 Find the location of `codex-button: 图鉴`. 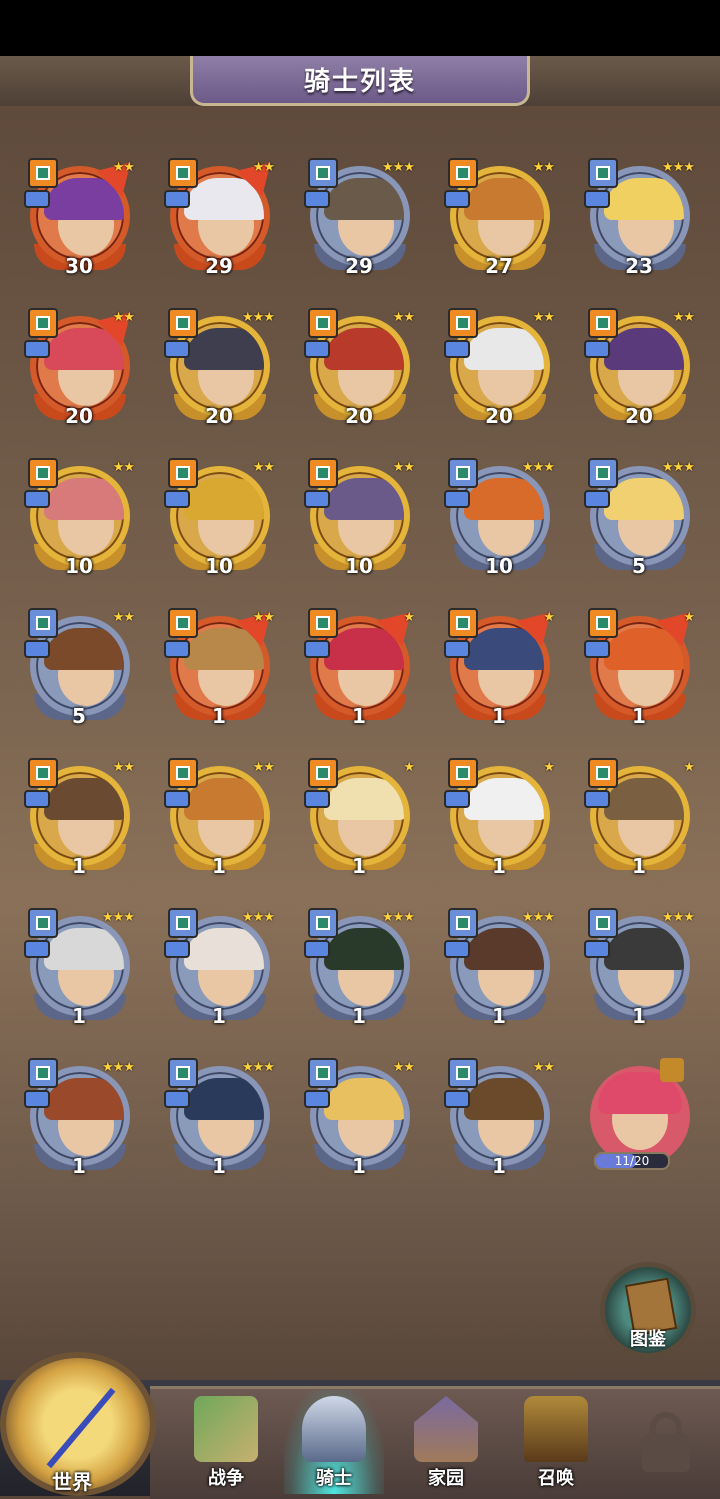

codex-button: 图鉴 is located at coordinates (648, 1310).